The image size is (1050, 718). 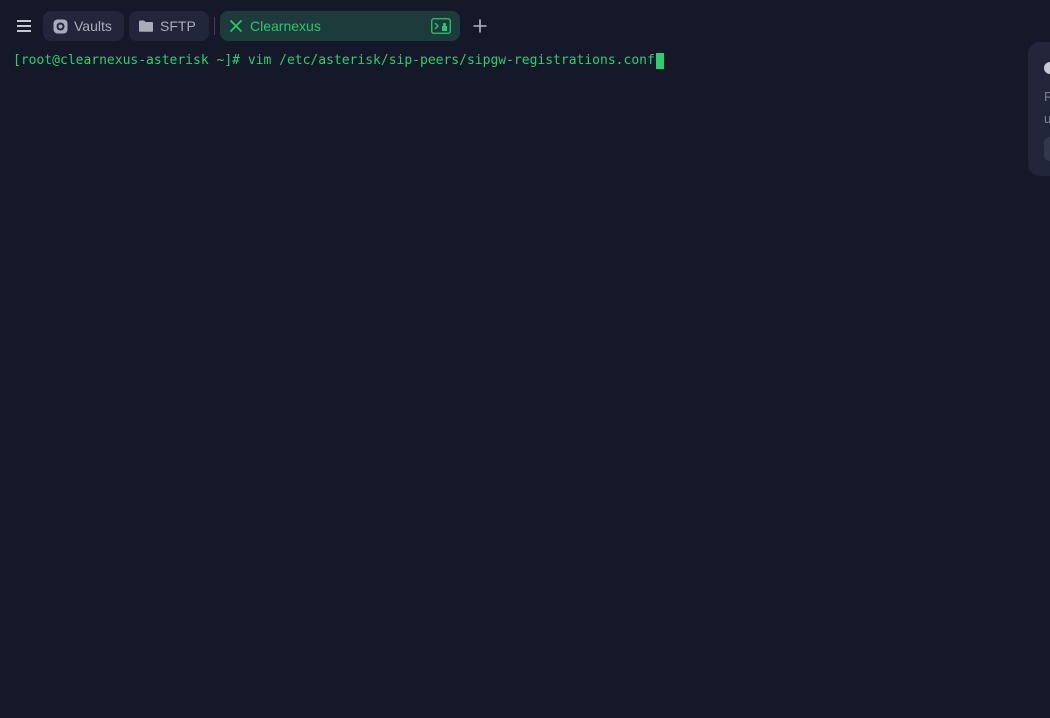 I want to click on tab-sftp: SFTP, so click(x=169, y=26).